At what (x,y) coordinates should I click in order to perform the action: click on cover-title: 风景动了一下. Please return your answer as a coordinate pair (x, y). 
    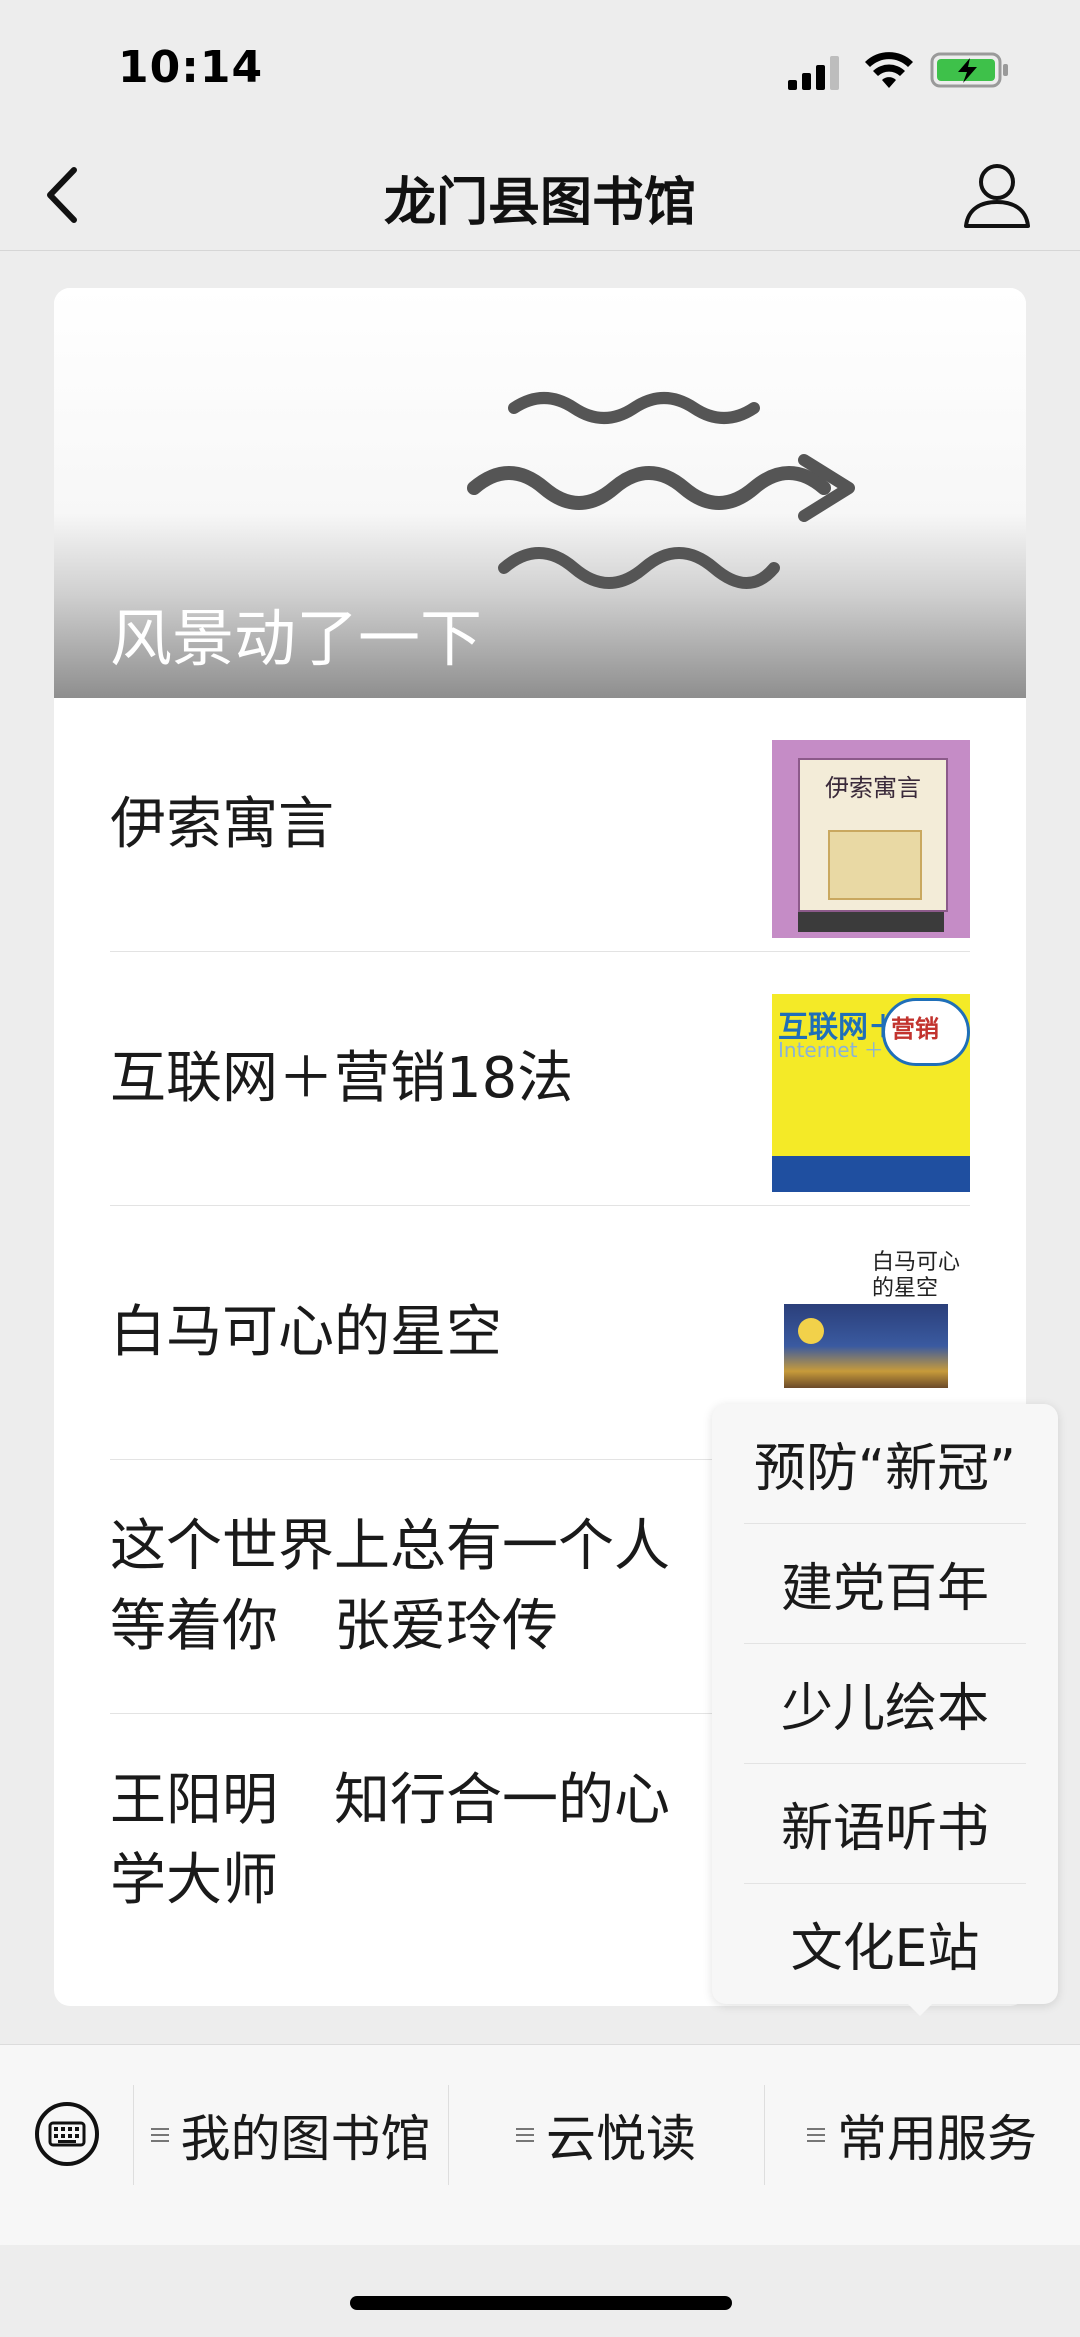
    Looking at the image, I should click on (296, 638).